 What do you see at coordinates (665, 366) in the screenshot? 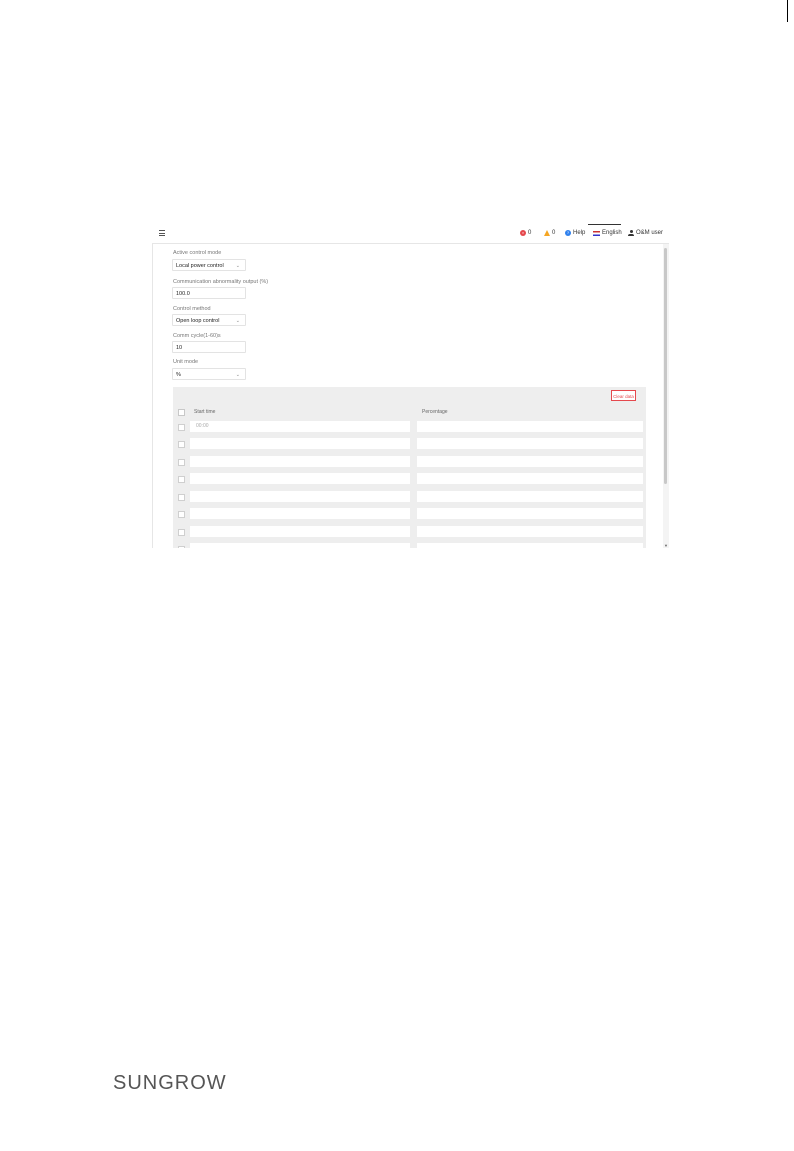
I see `scrollbar-thumb` at bounding box center [665, 366].